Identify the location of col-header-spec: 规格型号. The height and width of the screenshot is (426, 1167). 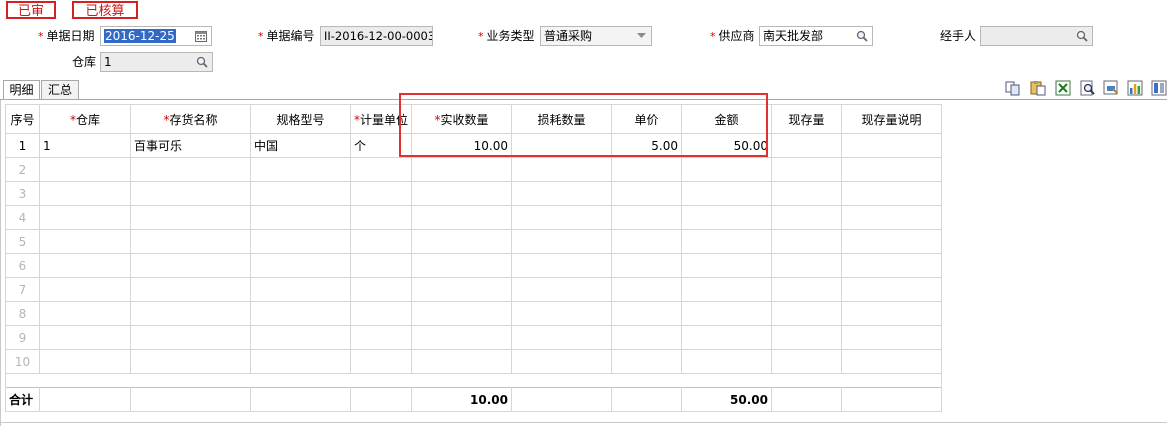
(300, 119).